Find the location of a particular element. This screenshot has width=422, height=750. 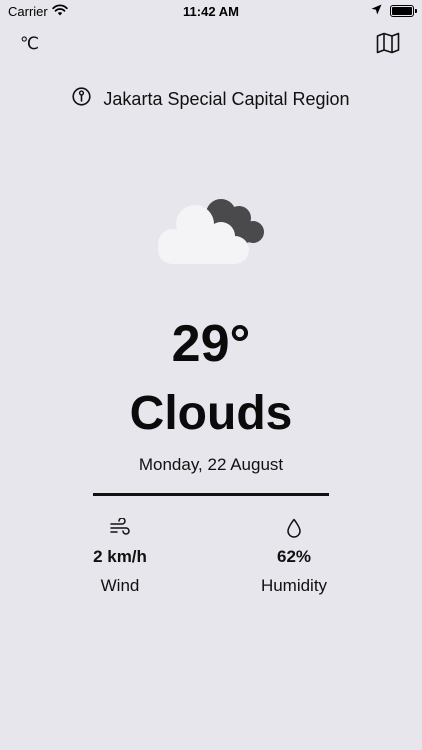

wind-icon is located at coordinates (120, 529).